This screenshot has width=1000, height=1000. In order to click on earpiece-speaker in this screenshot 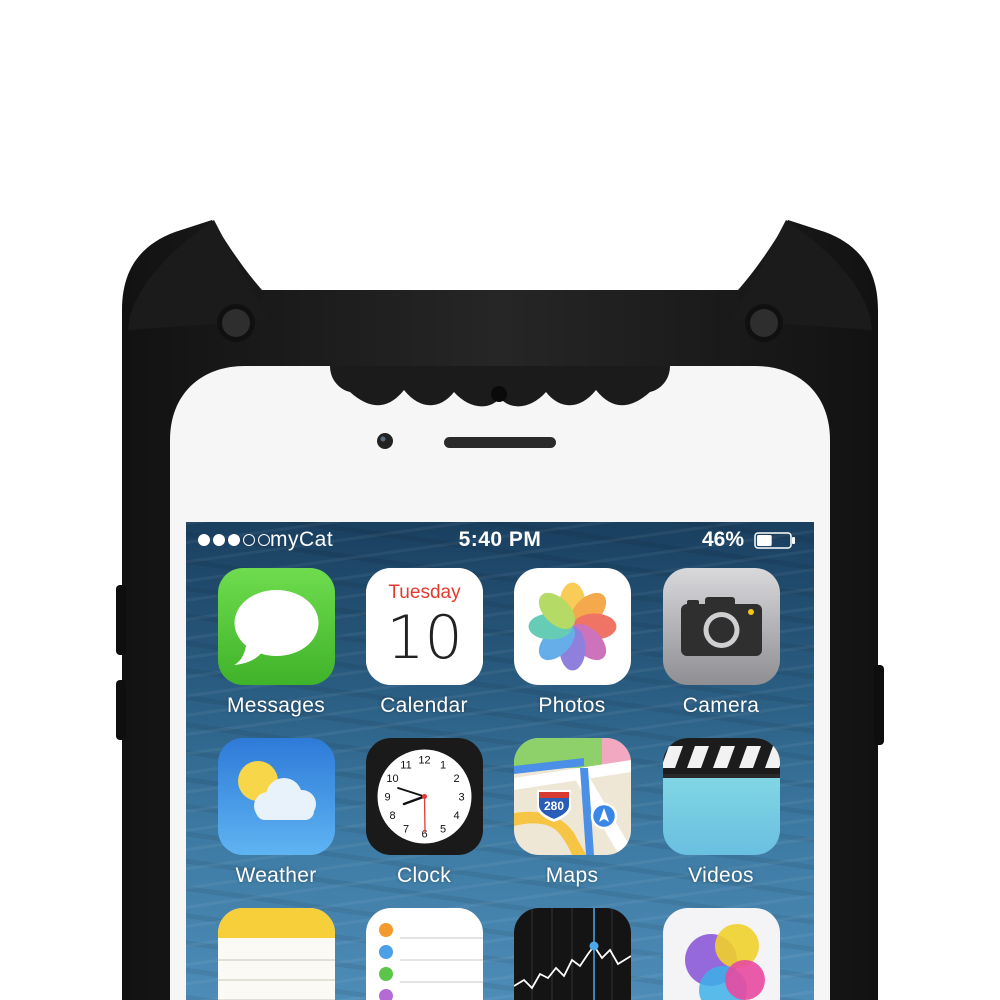, I will do `click(500, 442)`.